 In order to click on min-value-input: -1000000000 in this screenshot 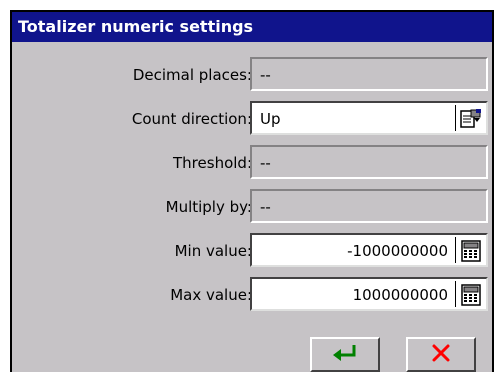, I will do `click(369, 250)`.